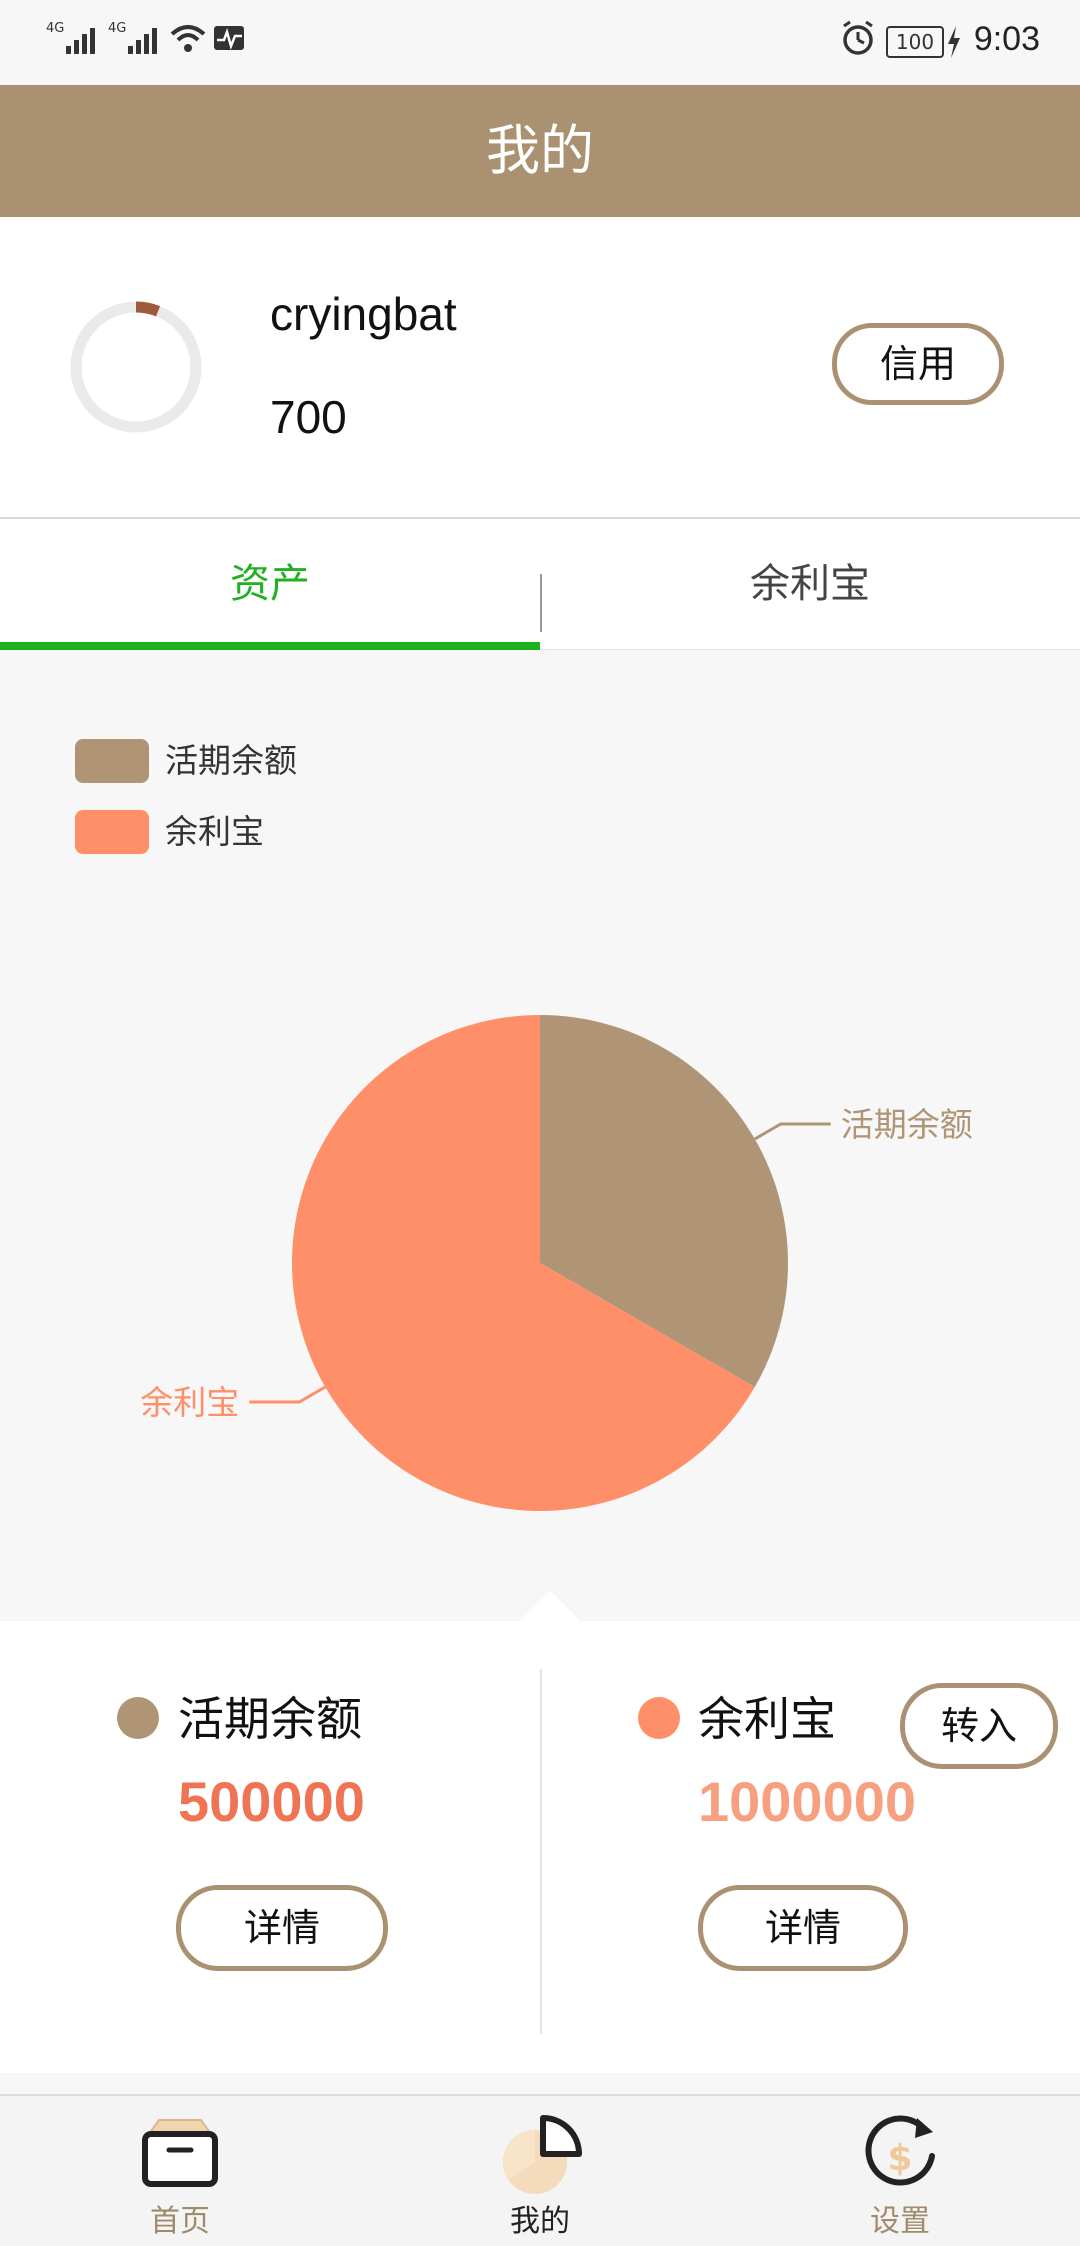  I want to click on current-balance-detail-button: 详情, so click(282, 1928).